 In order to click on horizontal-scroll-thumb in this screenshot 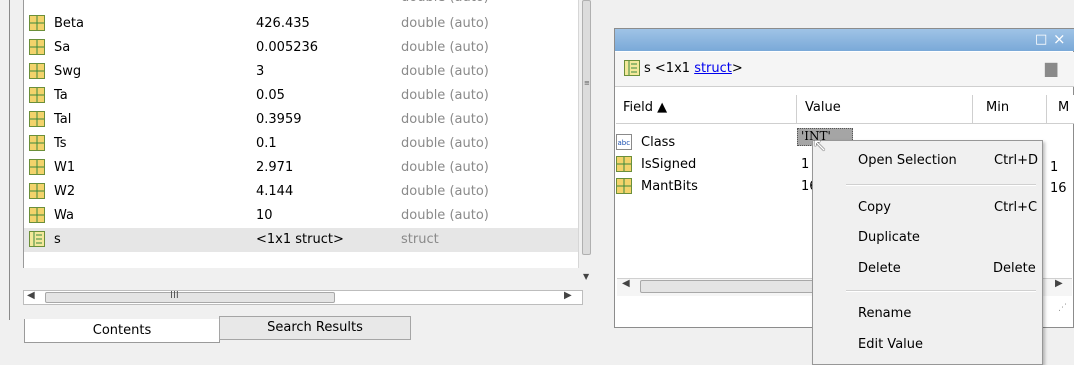, I will do `click(190, 297)`.